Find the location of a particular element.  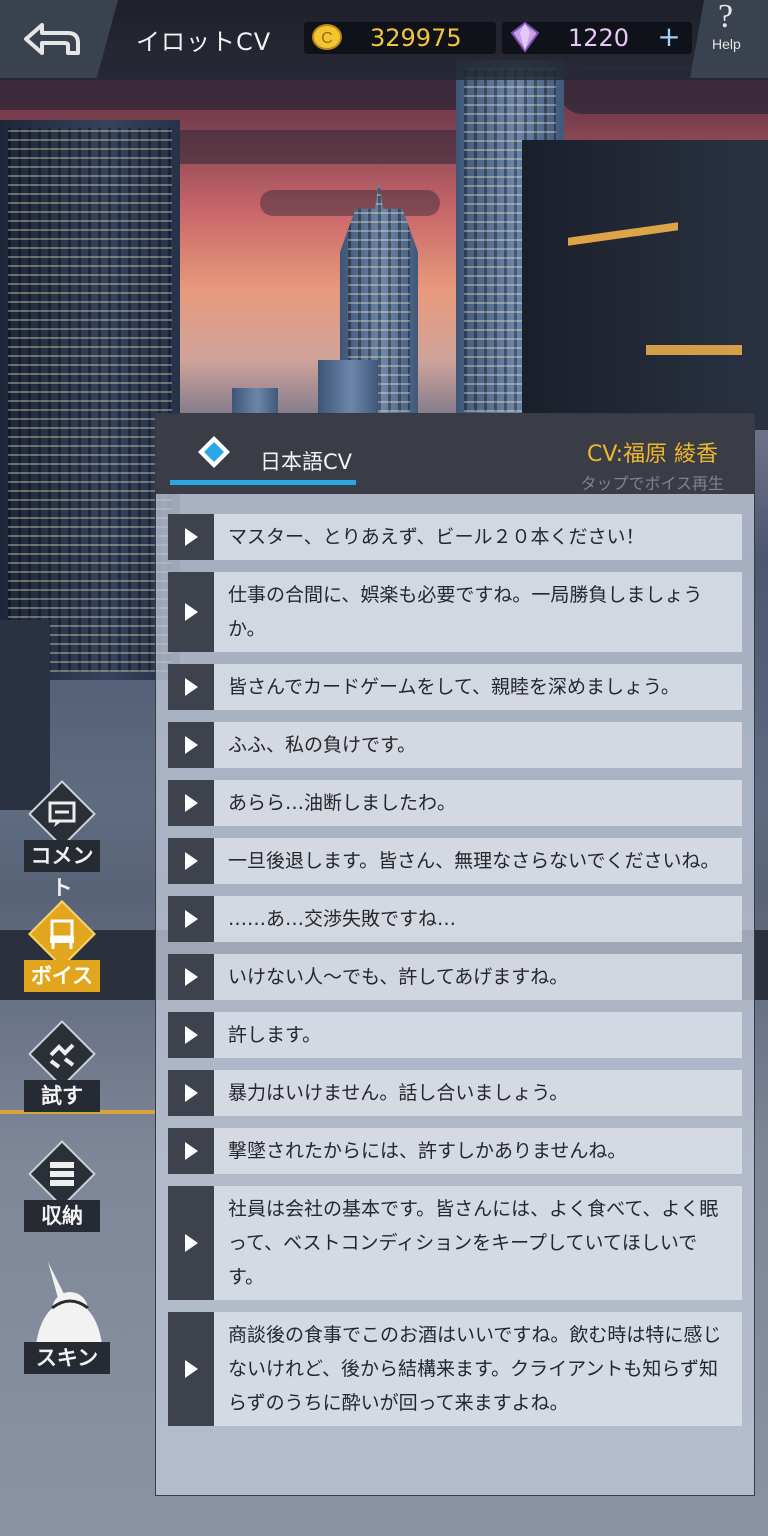

tap-hint: タップでボイス再生 is located at coordinates (652, 483).